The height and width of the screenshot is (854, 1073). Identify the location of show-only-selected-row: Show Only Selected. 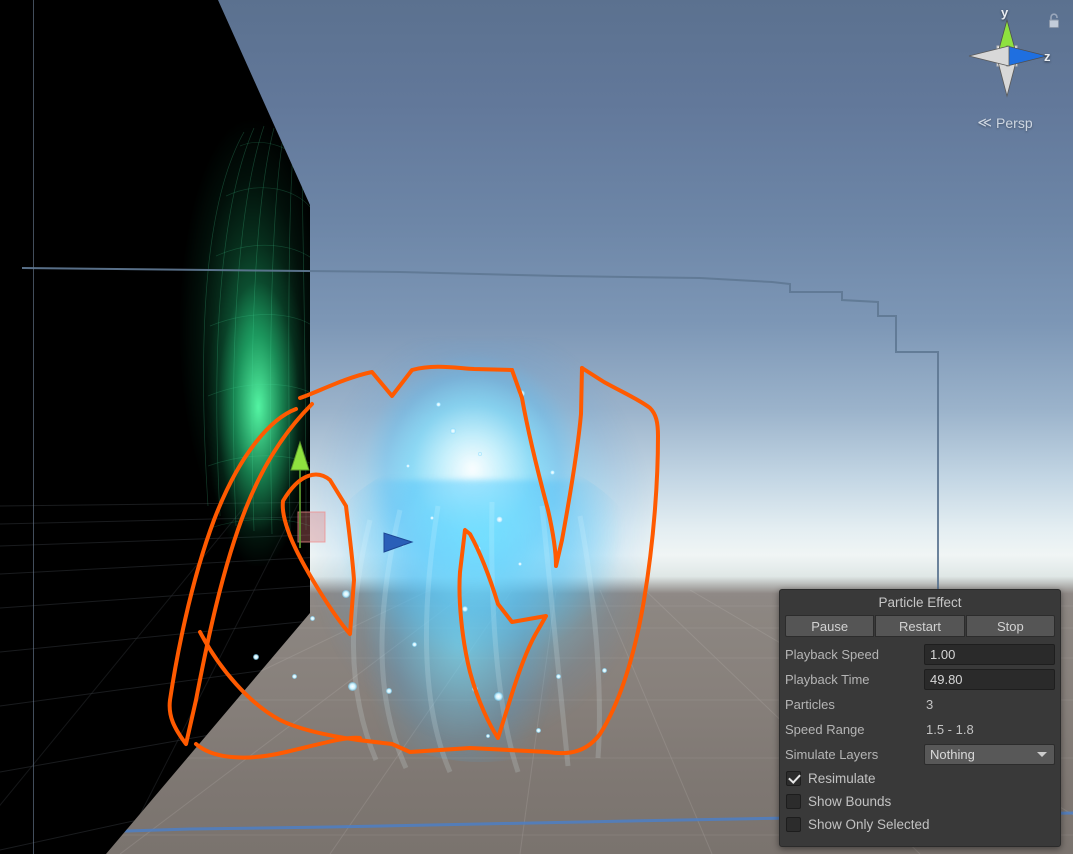
(920, 824).